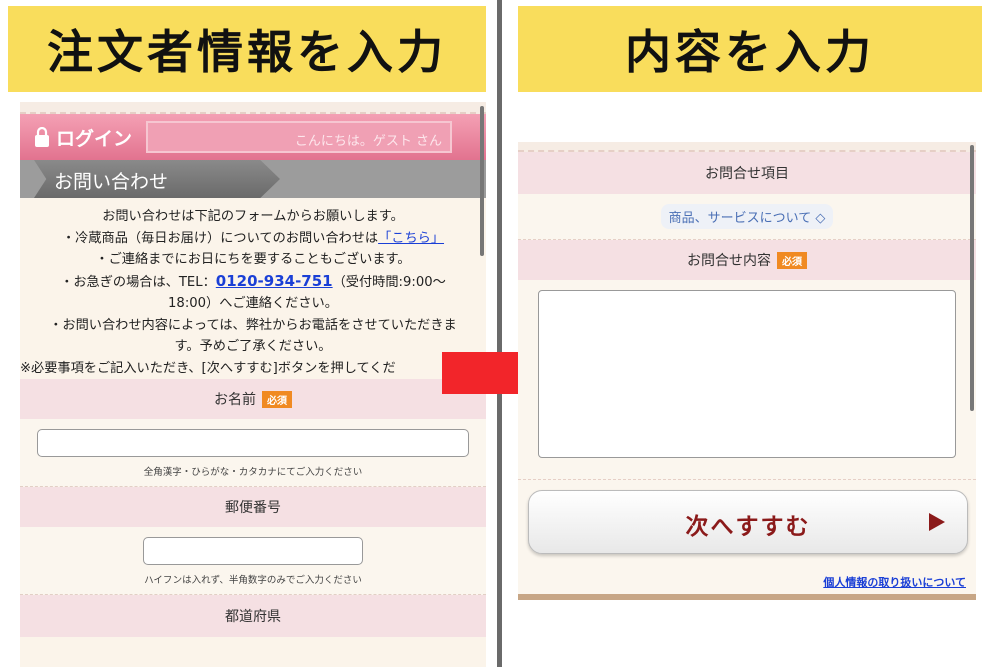 This screenshot has width=1000, height=667. I want to click on name-section-header: お名前 必須, so click(253, 399).